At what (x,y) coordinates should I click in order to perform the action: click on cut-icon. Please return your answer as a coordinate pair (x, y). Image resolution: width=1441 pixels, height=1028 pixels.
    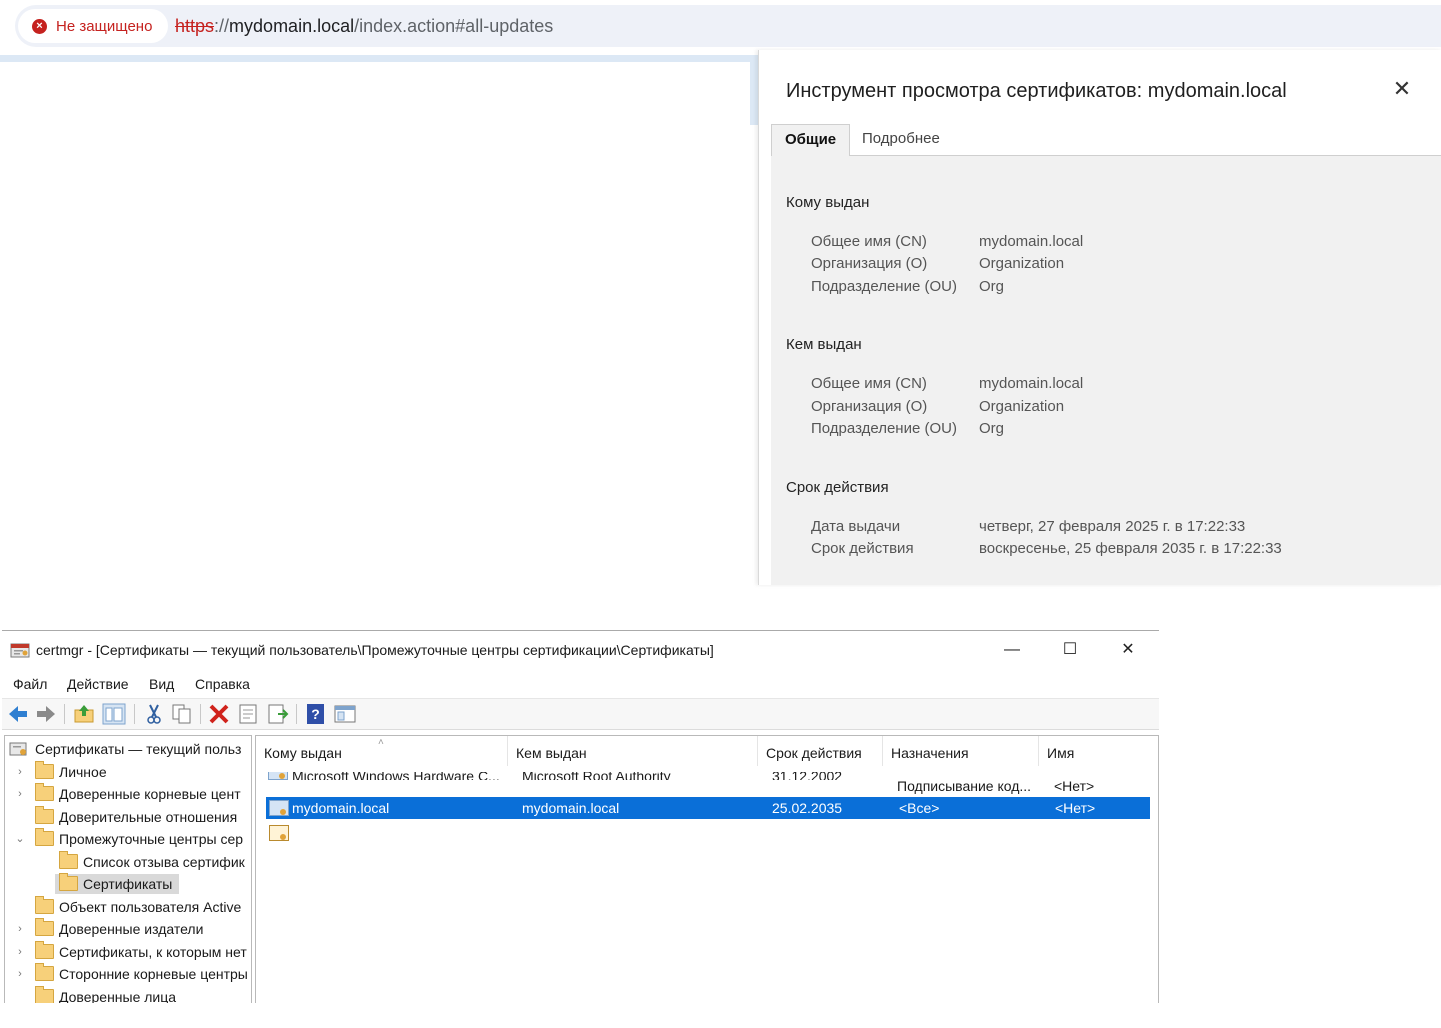
    Looking at the image, I should click on (154, 714).